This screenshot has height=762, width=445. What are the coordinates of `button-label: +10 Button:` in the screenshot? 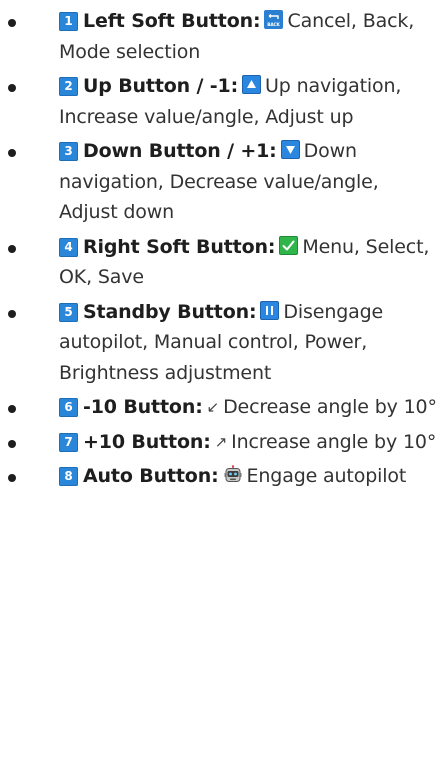 It's located at (147, 441).